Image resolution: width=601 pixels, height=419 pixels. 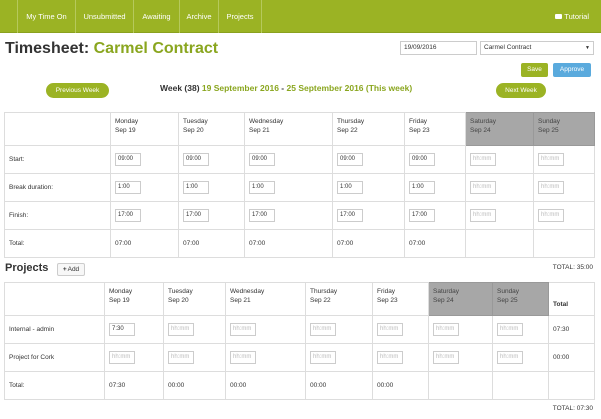 What do you see at coordinates (156, 48) in the screenshot?
I see `page-title-contract: Carmel Contract` at bounding box center [156, 48].